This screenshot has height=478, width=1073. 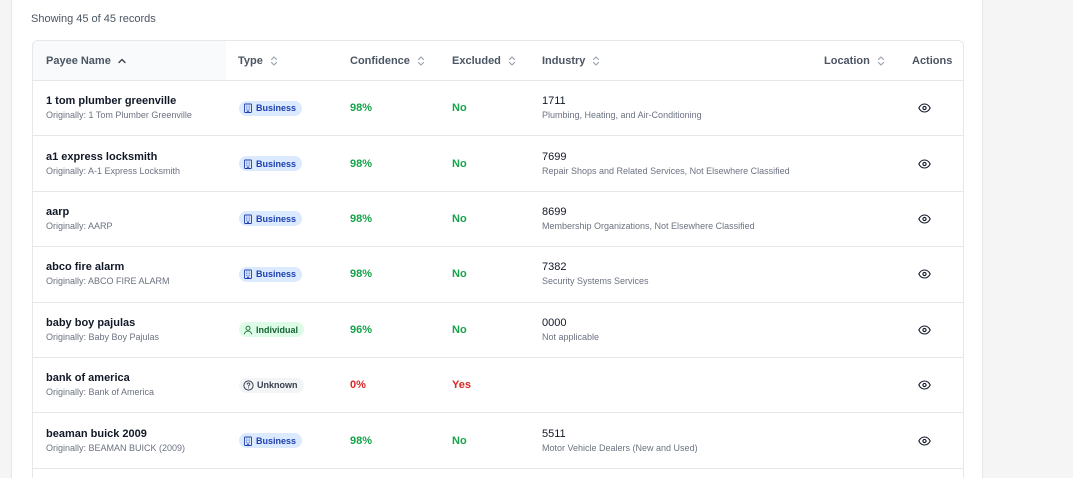 What do you see at coordinates (932, 60) in the screenshot?
I see `column-label: Actions` at bounding box center [932, 60].